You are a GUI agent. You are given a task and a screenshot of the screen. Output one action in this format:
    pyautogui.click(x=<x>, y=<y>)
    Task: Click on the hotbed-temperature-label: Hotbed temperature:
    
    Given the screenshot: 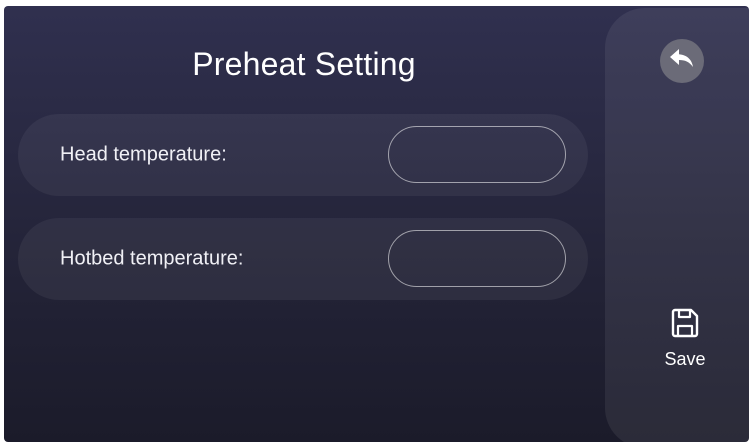 What is the action you would take?
    pyautogui.click(x=152, y=258)
    